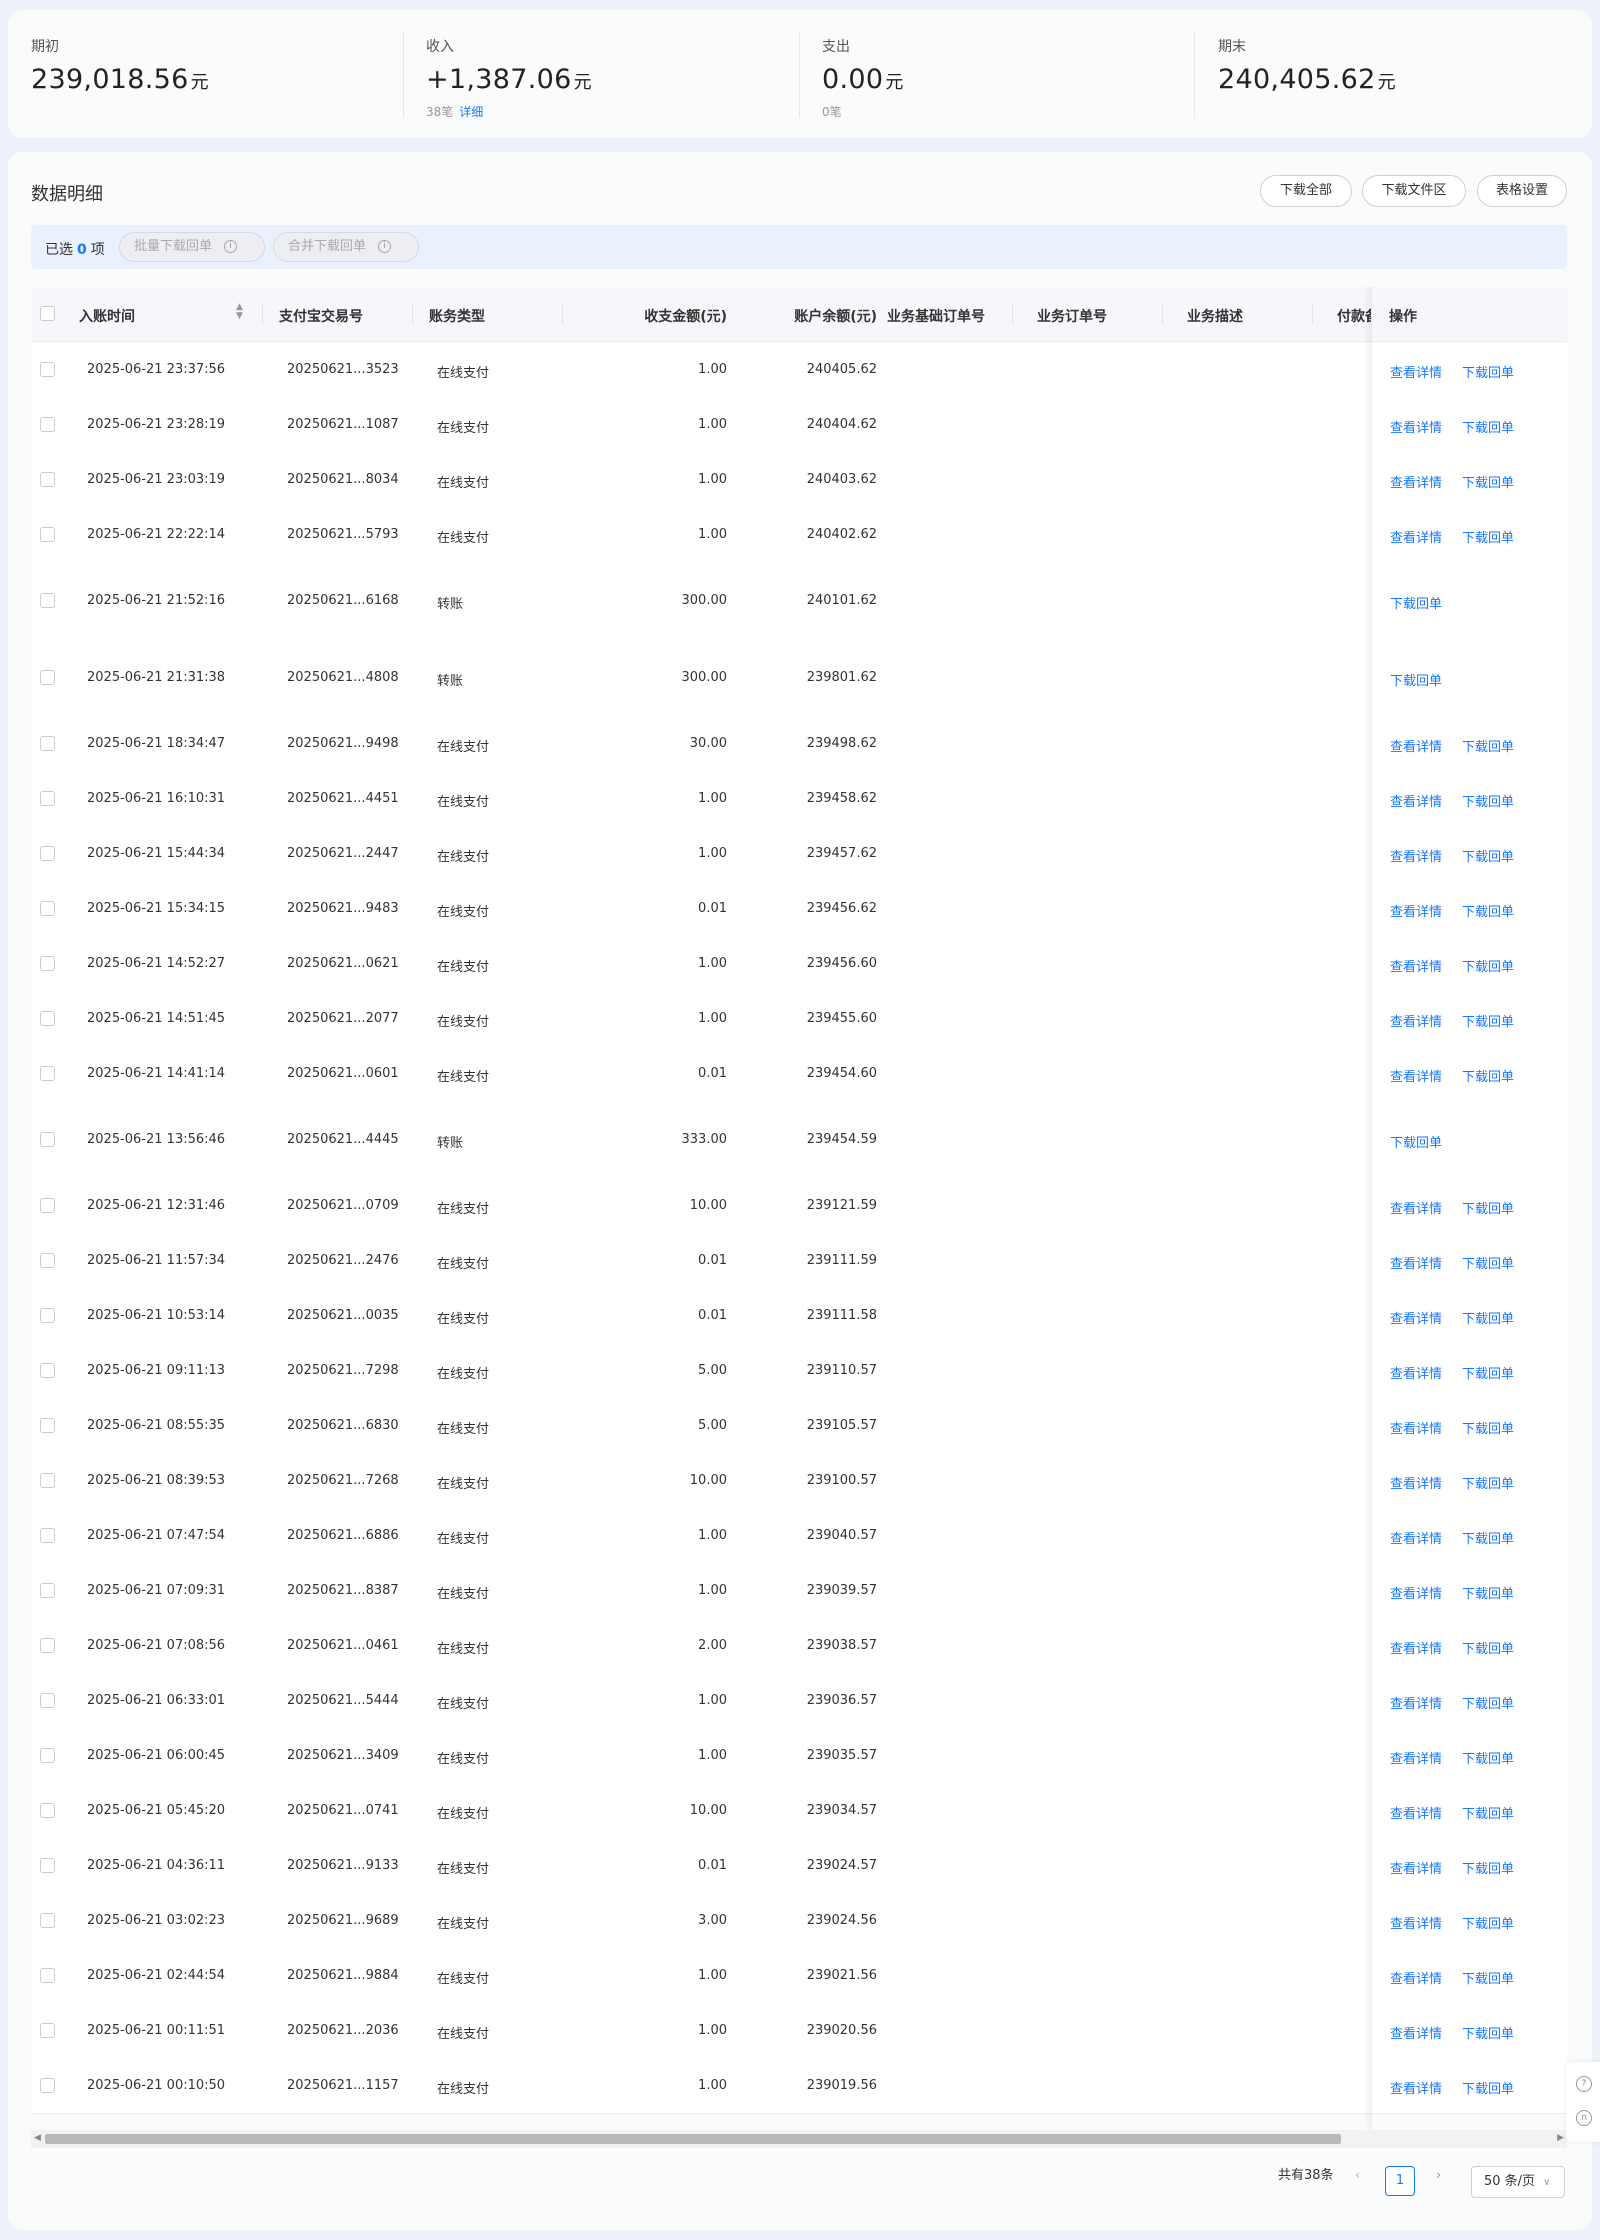 This screenshot has height=2240, width=1600. What do you see at coordinates (1414, 191) in the screenshot?
I see `download-files-button: 下载文件区` at bounding box center [1414, 191].